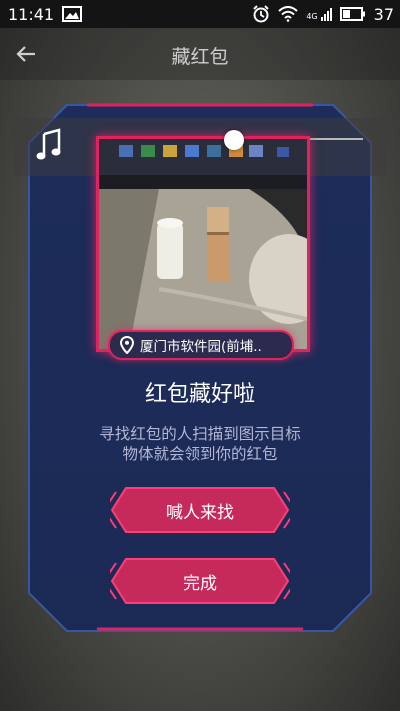 The width and height of the screenshot is (400, 711). I want to click on network-label: 4G, so click(312, 16).